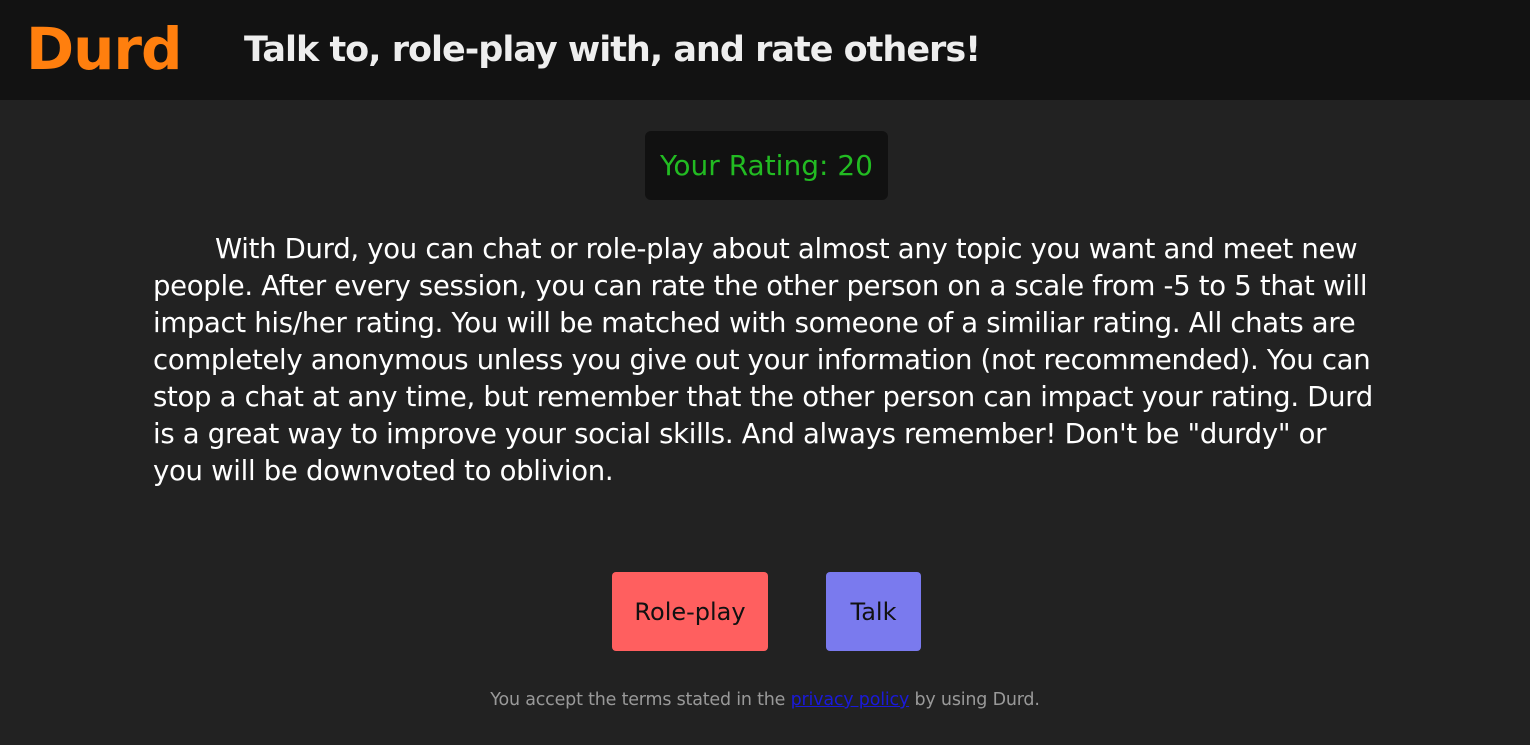 The height and width of the screenshot is (745, 1530). I want to click on footer-prefix: You accept the terms stated in the, so click(640, 700).